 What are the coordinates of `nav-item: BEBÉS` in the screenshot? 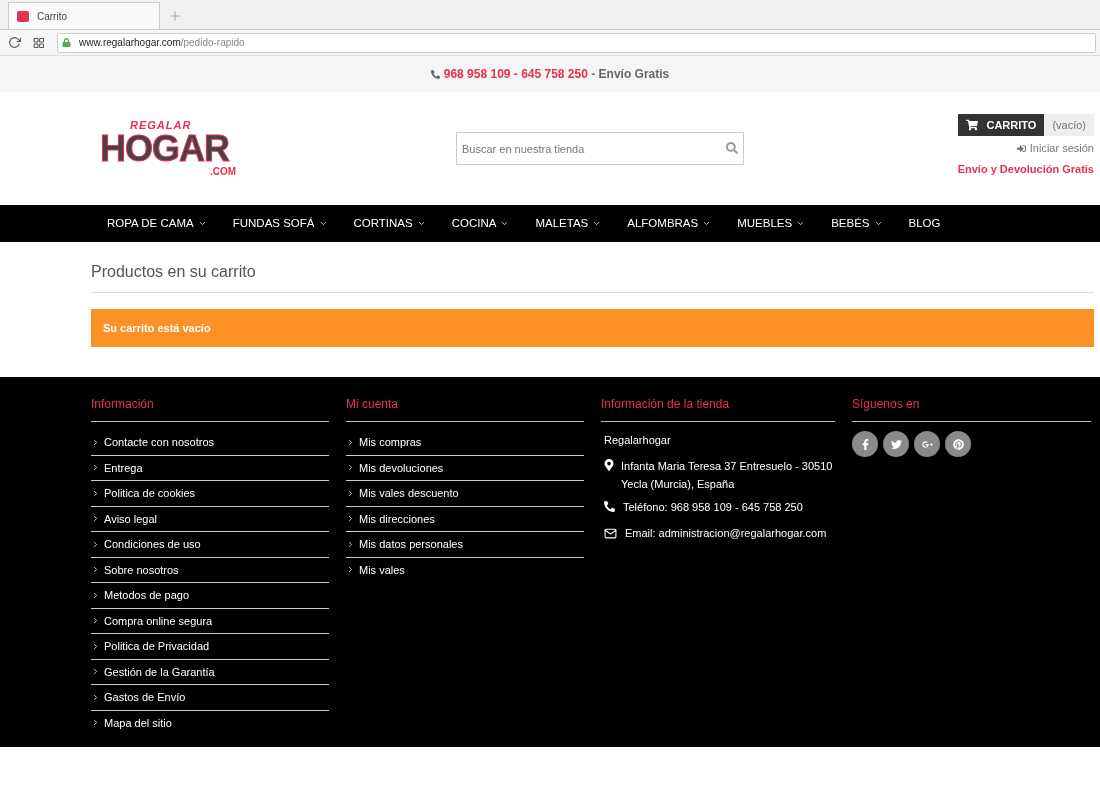 It's located at (857, 223).